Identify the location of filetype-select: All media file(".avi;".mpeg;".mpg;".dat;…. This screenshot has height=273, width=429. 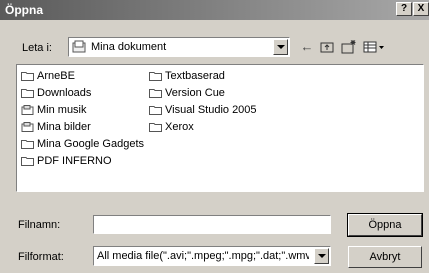
(212, 256).